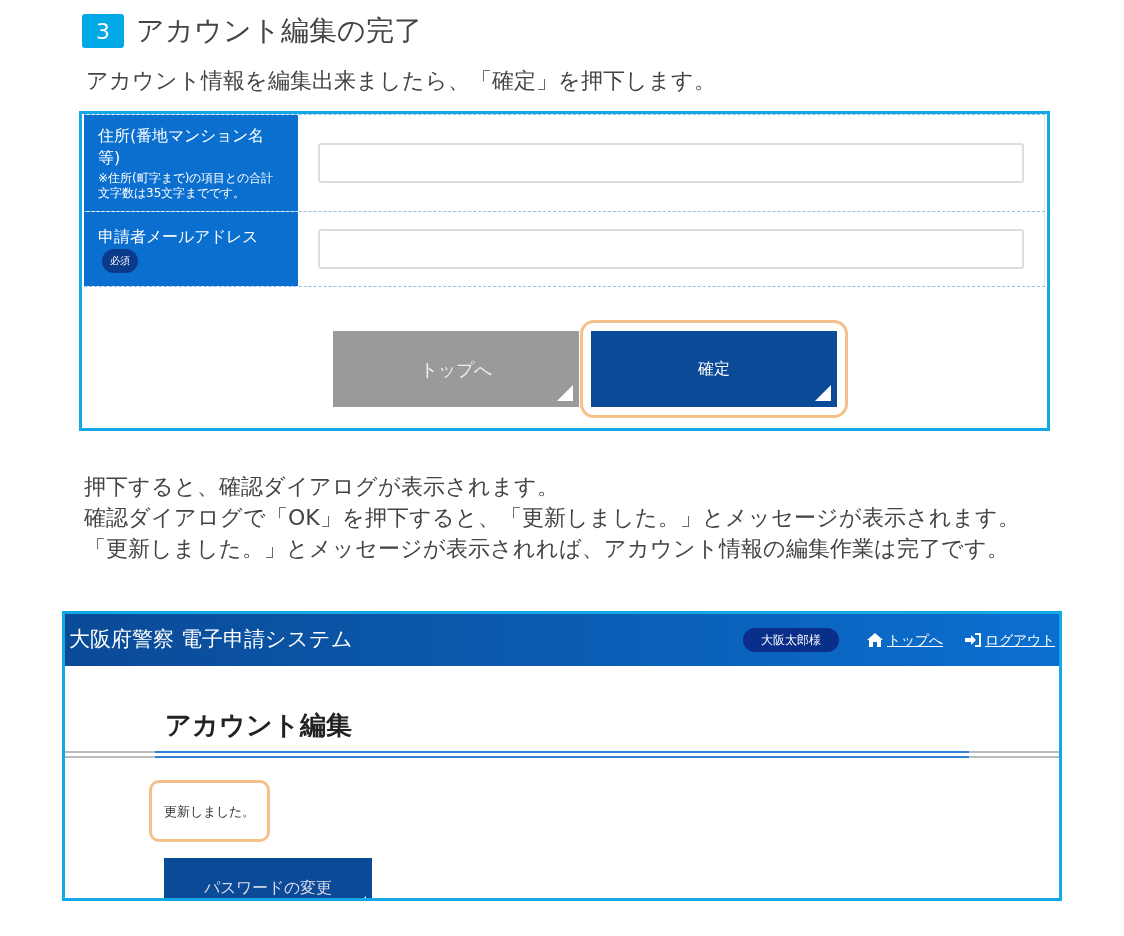  I want to click on sign-in-icon, so click(973, 640).